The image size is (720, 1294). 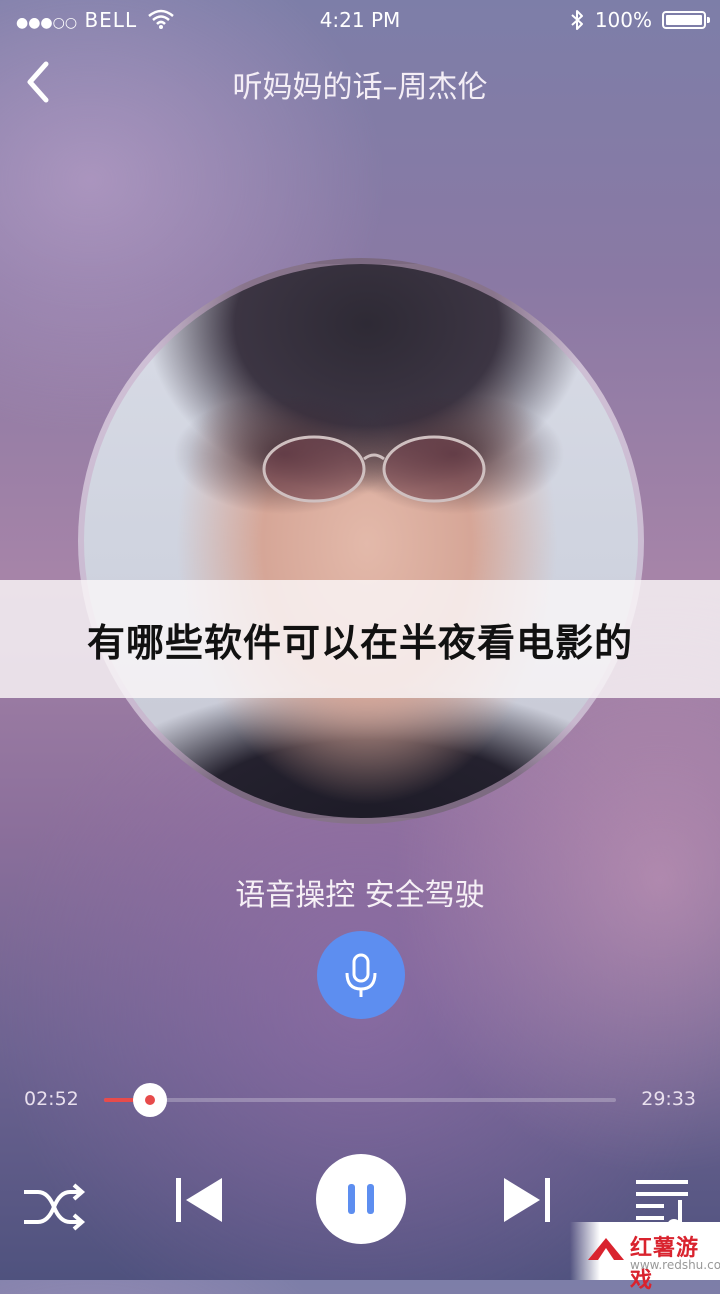 I want to click on battery-percent: 100%, so click(x=623, y=20).